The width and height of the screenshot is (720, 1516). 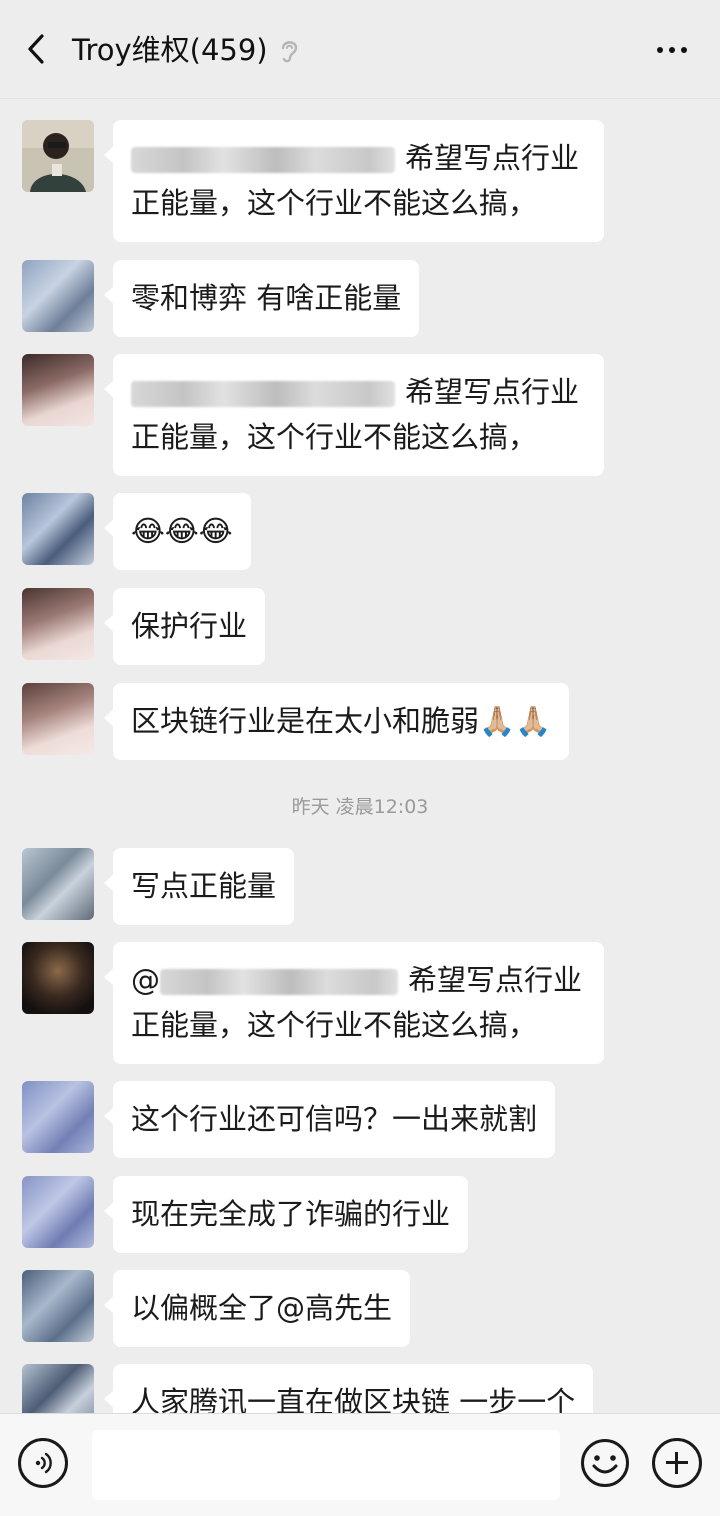 What do you see at coordinates (348, 1388) in the screenshot?
I see `message-bubble: 人家腾讯一直在做区块链 一步一个` at bounding box center [348, 1388].